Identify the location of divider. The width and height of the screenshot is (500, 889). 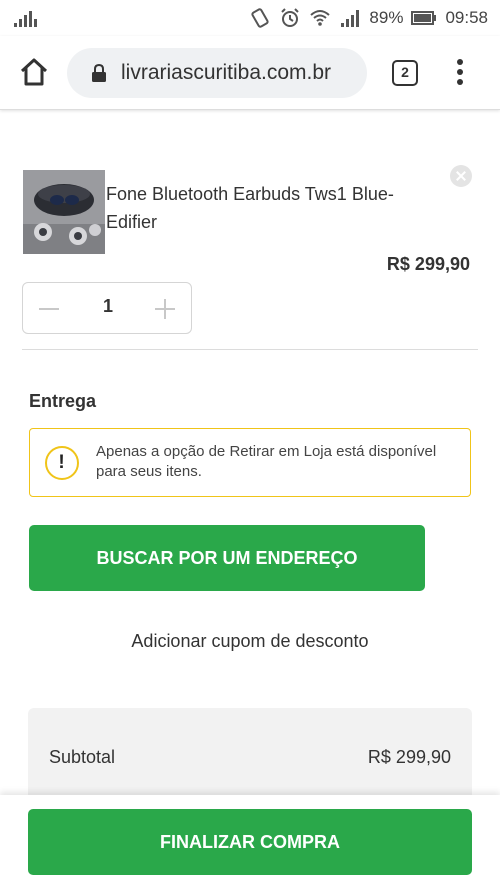
(250, 349).